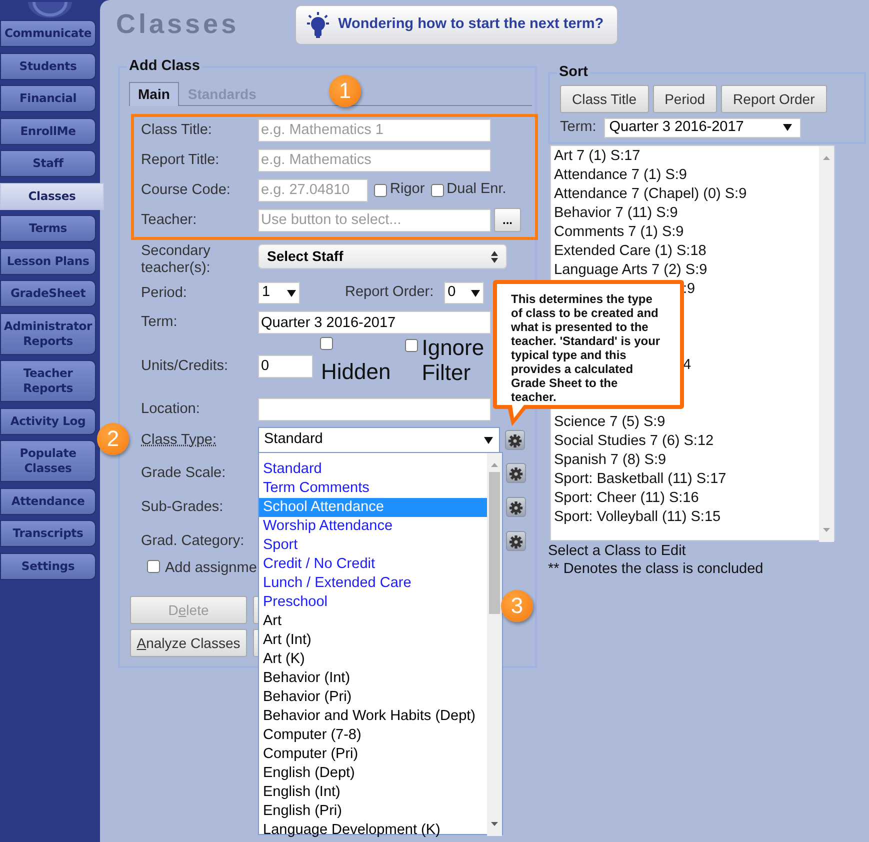 Image resolution: width=869 pixels, height=842 pixels. Describe the element at coordinates (604, 99) in the screenshot. I see `sort-button: Class Title` at that location.